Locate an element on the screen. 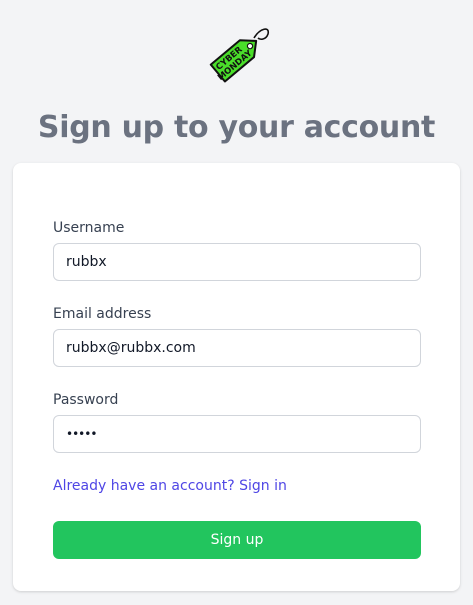 This screenshot has width=473, height=605. signin-link: Already have an account? Sign in is located at coordinates (170, 486).